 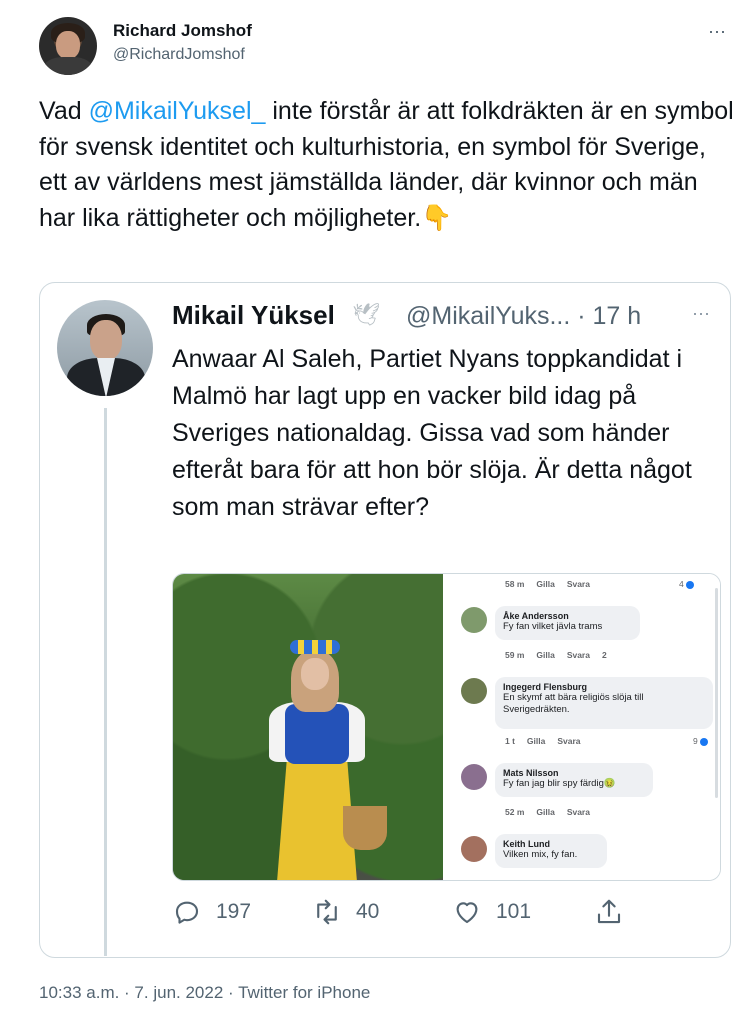 I want to click on retweet-button: 40, so click(x=345, y=912).